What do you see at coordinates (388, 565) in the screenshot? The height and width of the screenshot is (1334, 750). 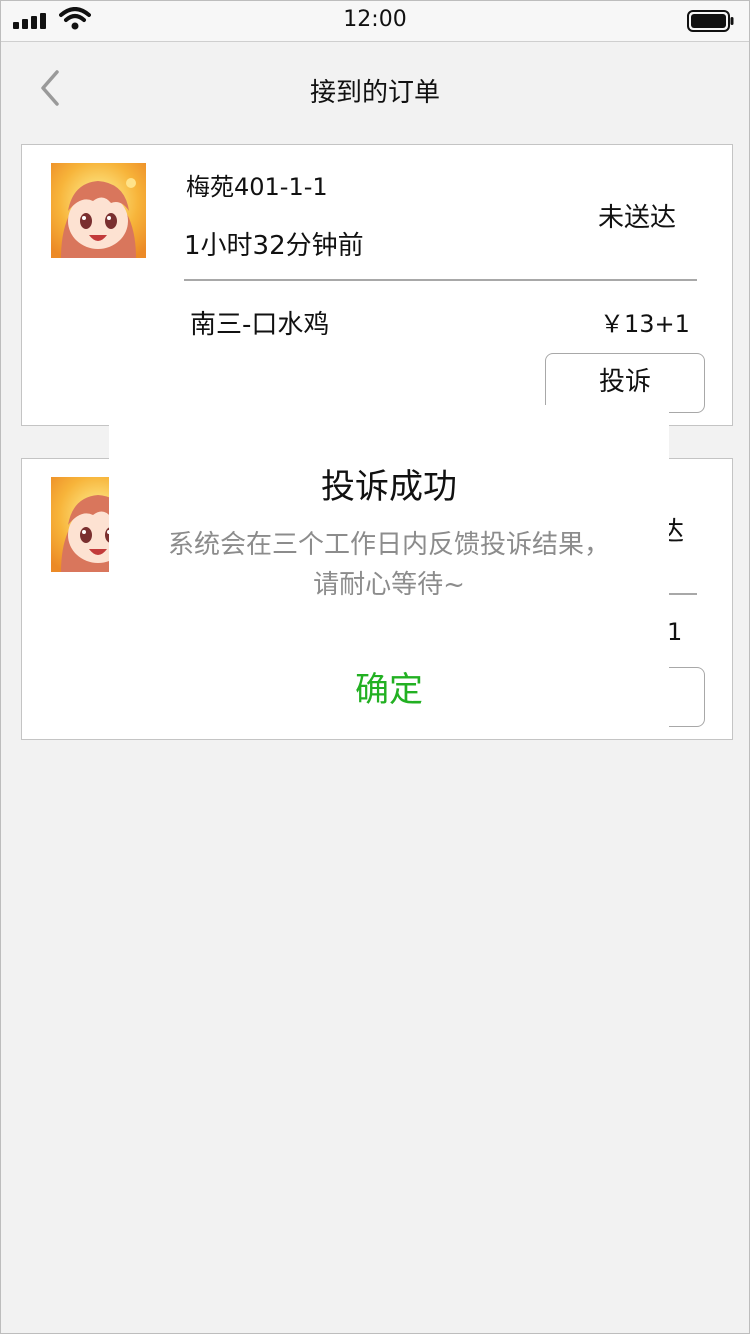 I see `dialog-message: 系统会在三个工作日内反馈投诉结果，请耐心等待~` at bounding box center [388, 565].